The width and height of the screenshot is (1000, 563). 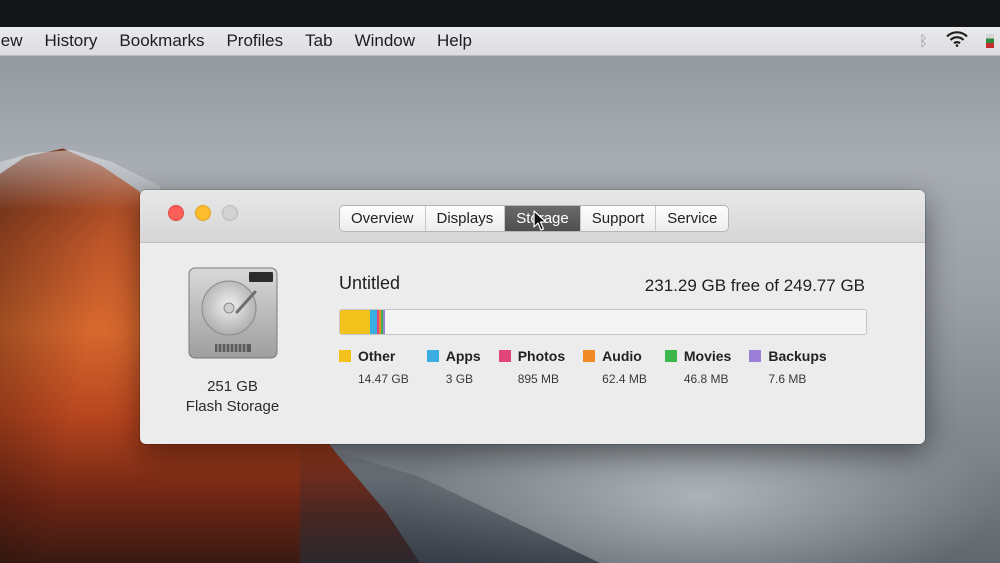 What do you see at coordinates (232, 406) in the screenshot?
I see `disk-type: Flash Storage` at bounding box center [232, 406].